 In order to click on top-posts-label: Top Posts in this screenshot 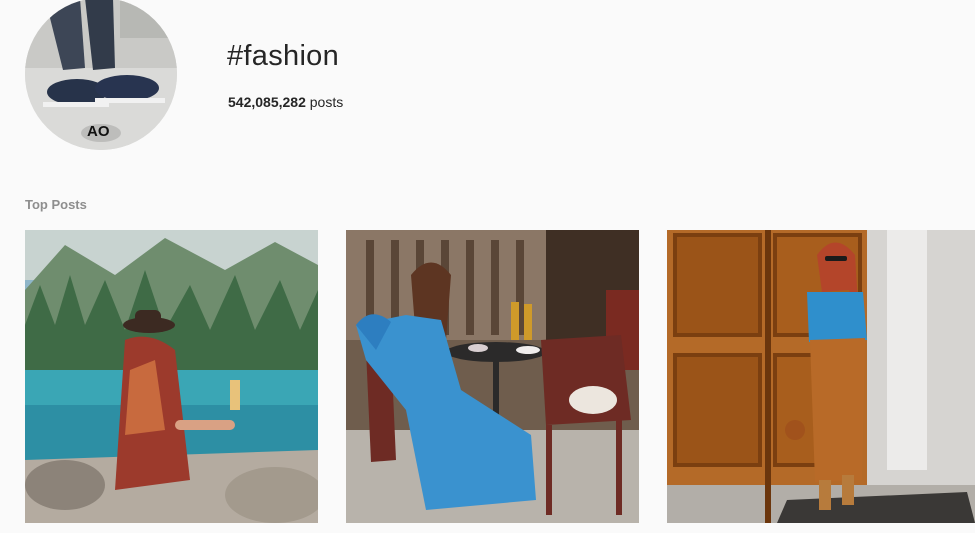, I will do `click(56, 204)`.